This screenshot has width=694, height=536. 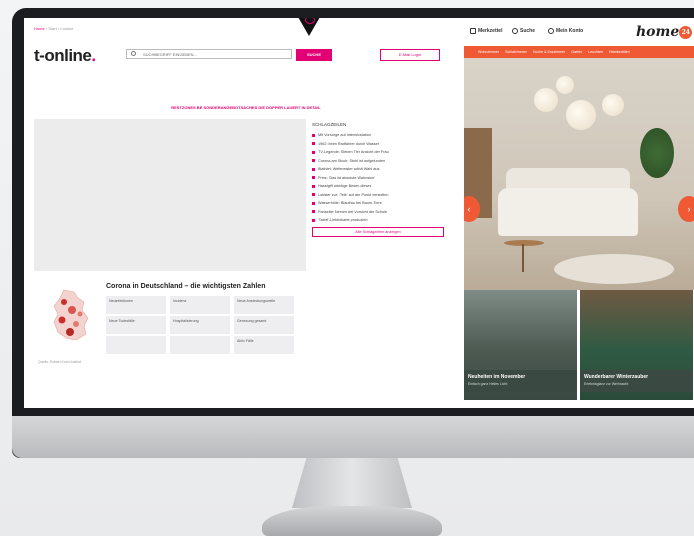 I want to click on map-caption: Quelle: Robert Koch-Institut, so click(x=59, y=362).